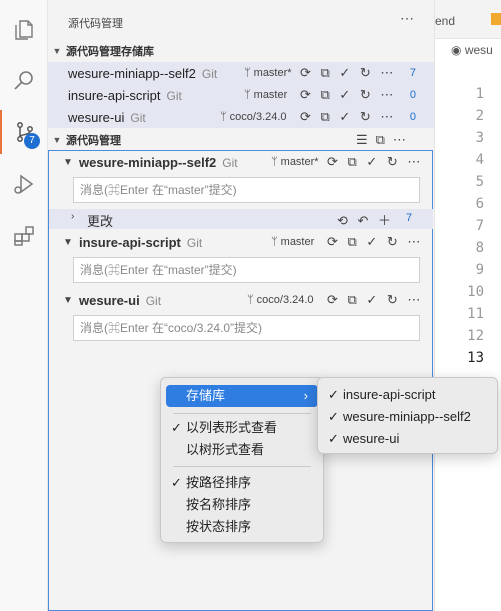 This screenshot has height=611, width=501. What do you see at coordinates (385, 140) in the screenshot?
I see `section-actions: ☰⧉⋯` at bounding box center [385, 140].